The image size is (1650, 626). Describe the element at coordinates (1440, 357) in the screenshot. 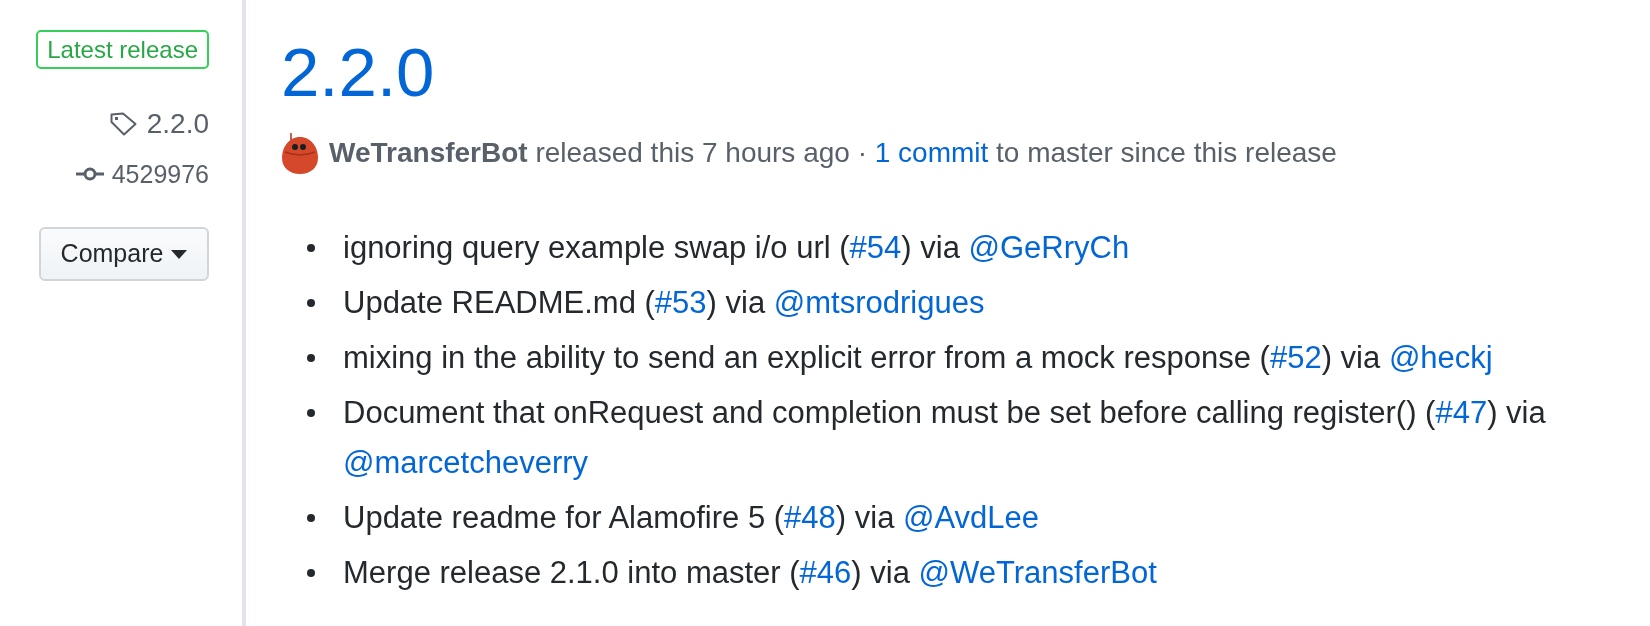

I see `user-link: @heckj` at that location.